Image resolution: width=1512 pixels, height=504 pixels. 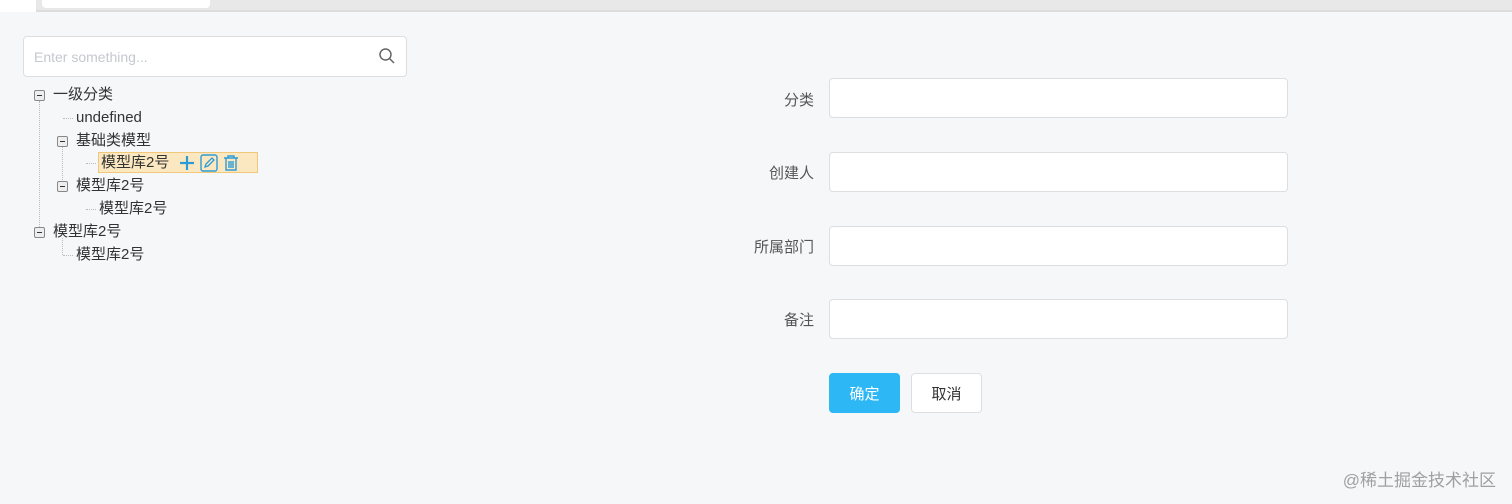 I want to click on category-input, so click(x=1058, y=98).